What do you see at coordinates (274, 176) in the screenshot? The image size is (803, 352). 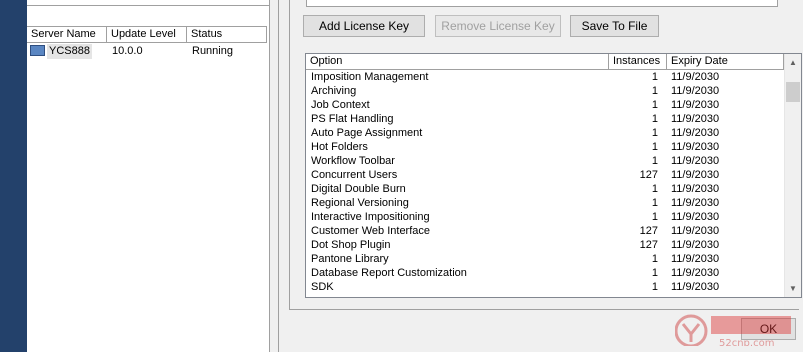 I see `panel-gap` at bounding box center [274, 176].